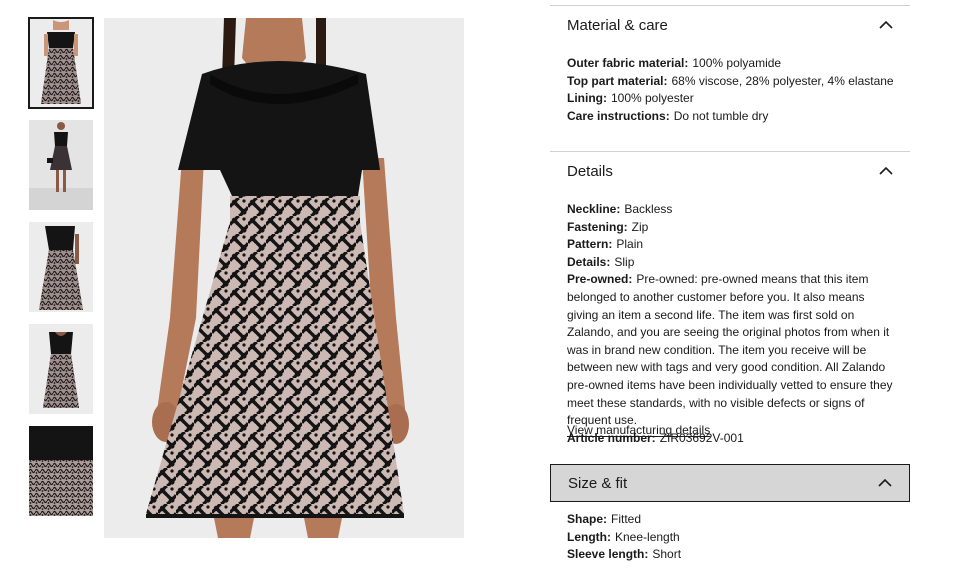  I want to click on attr-pattern: Pattern: Plain, so click(605, 244).